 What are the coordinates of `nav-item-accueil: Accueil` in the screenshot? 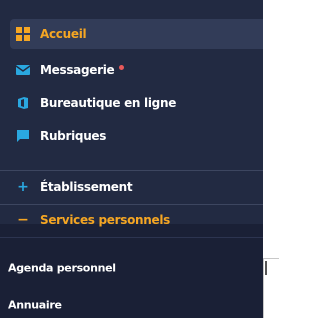 It's located at (136, 34).